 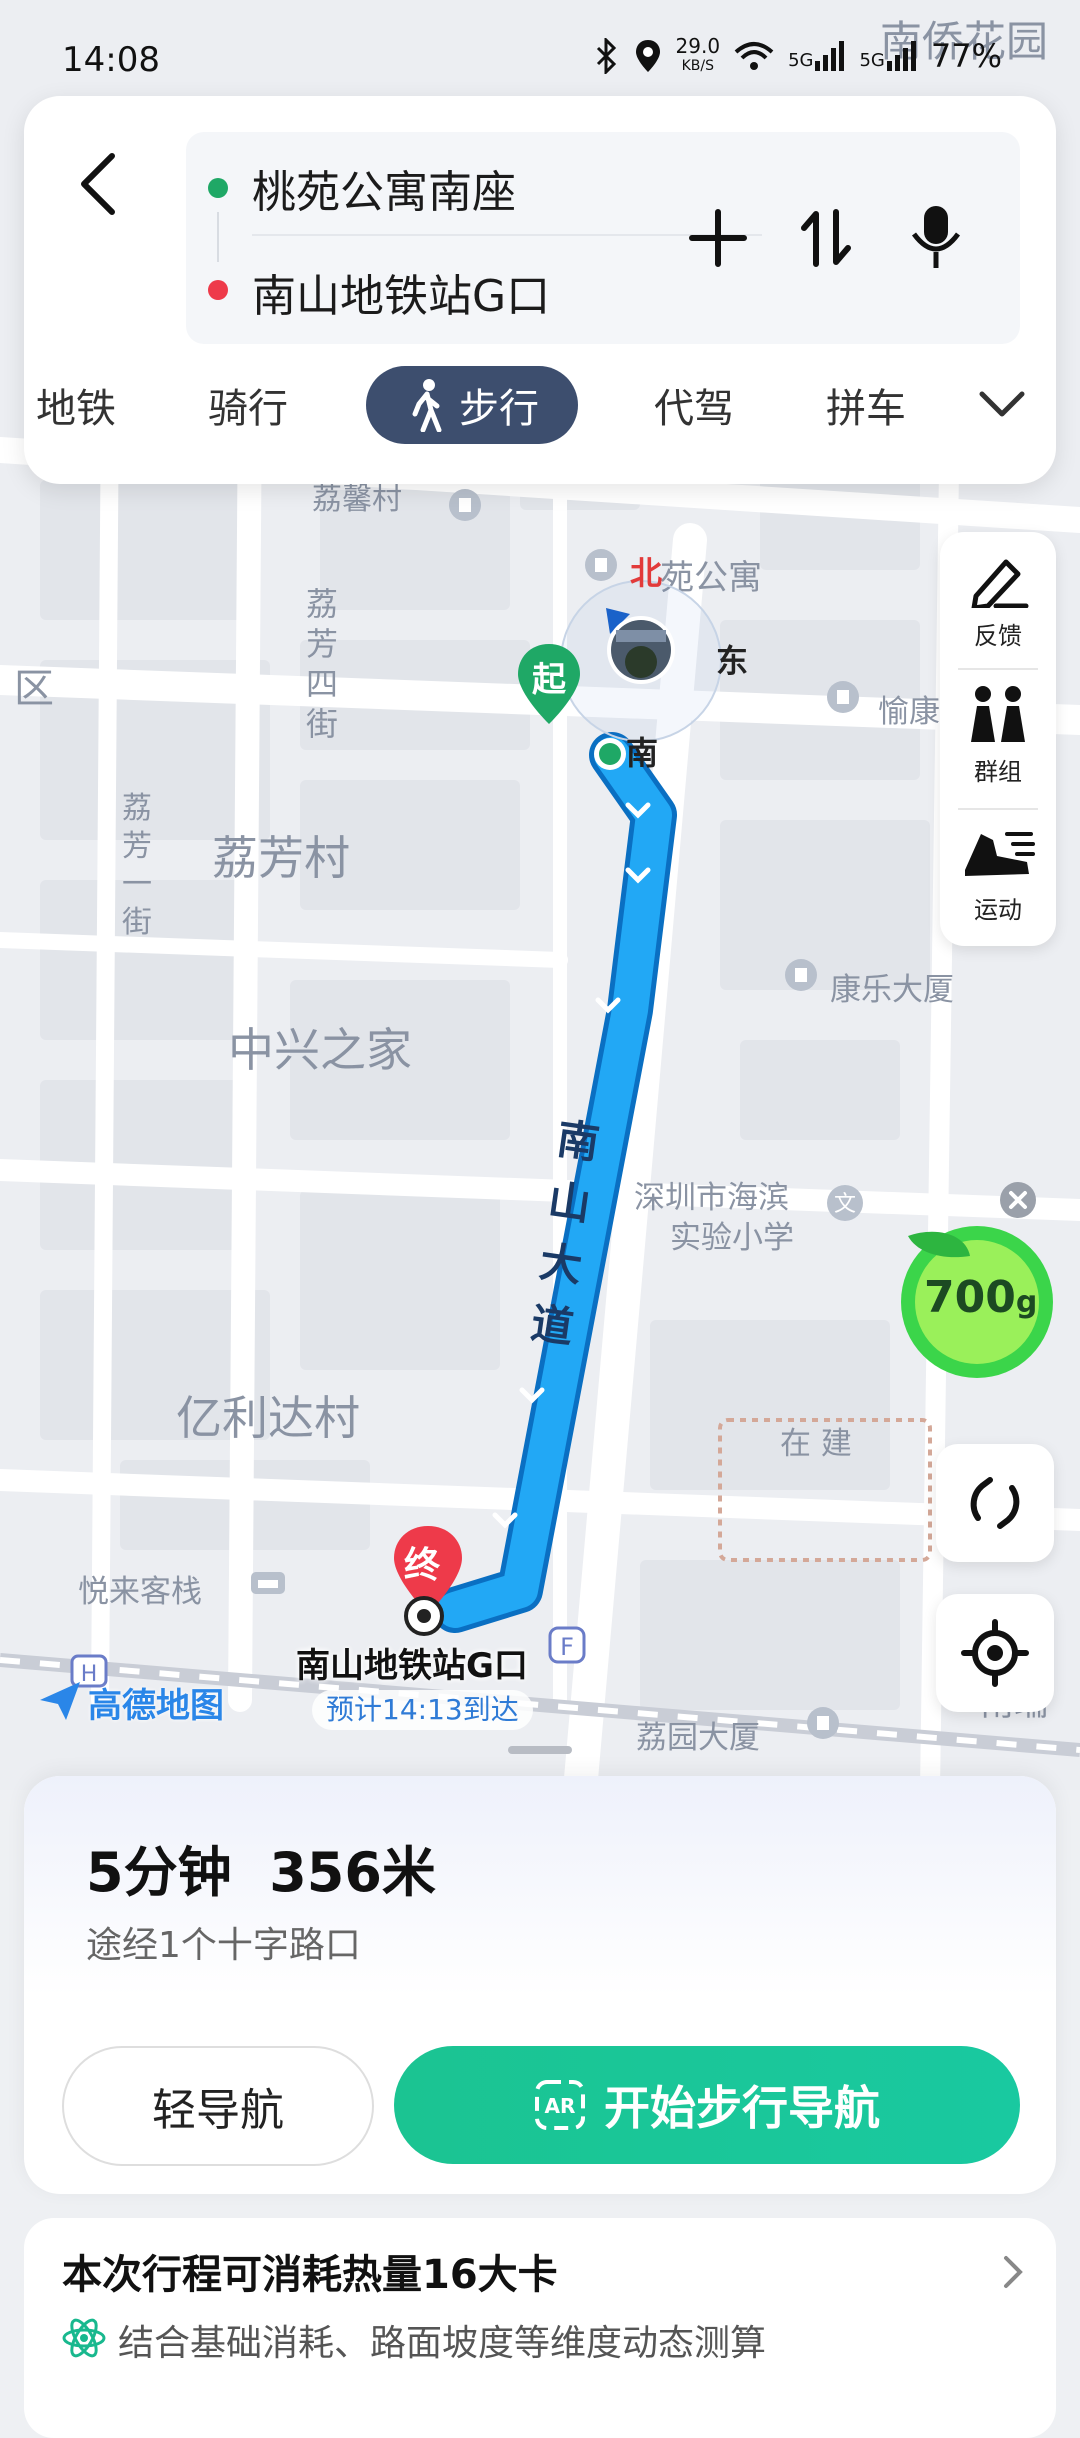 What do you see at coordinates (610, 754) in the screenshot?
I see `route-start-dot` at bounding box center [610, 754].